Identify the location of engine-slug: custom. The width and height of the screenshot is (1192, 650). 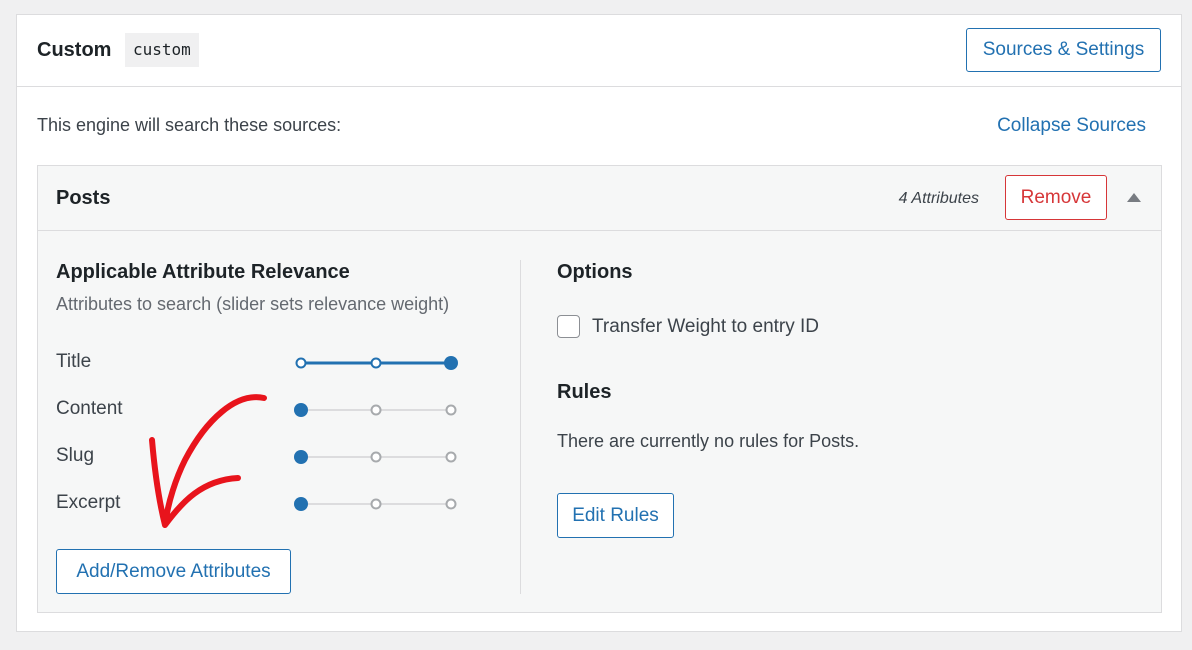
(162, 50).